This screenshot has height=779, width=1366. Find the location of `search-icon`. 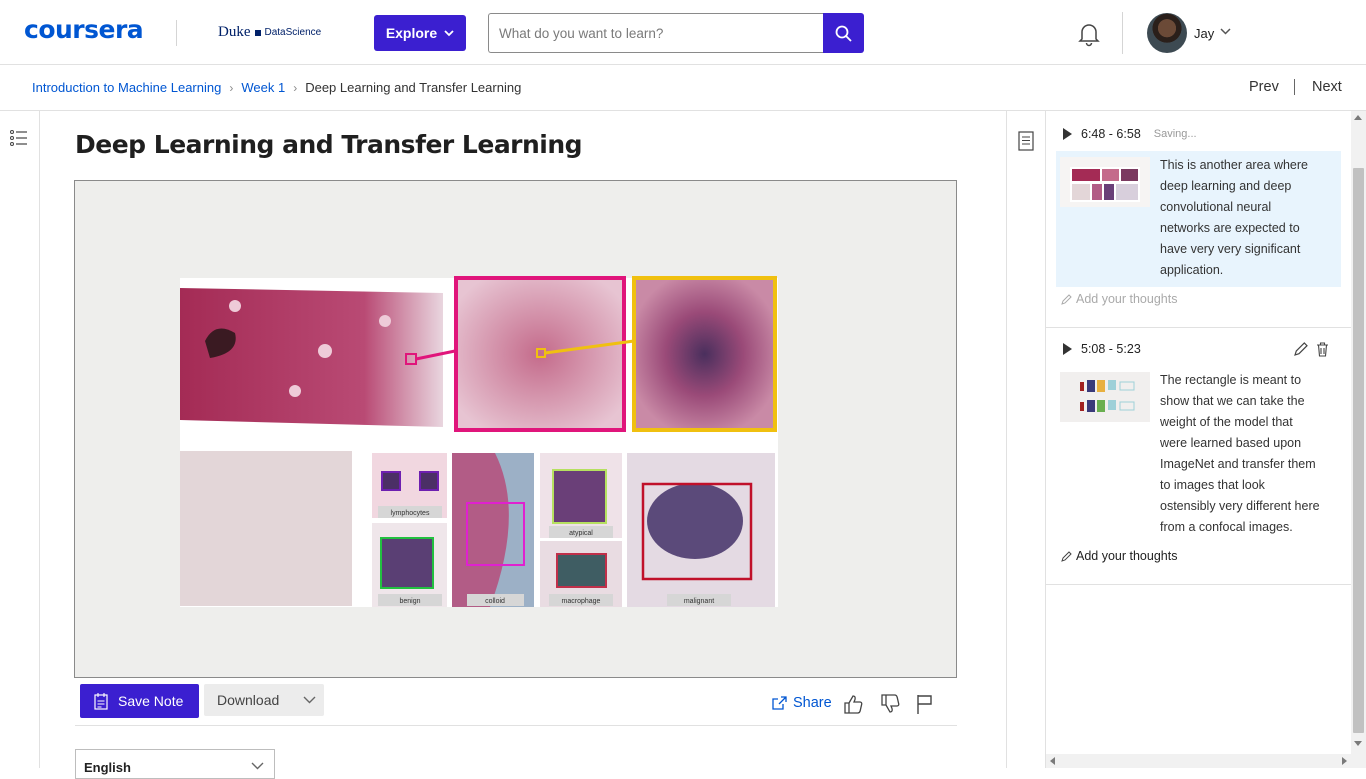

search-icon is located at coordinates (843, 33).